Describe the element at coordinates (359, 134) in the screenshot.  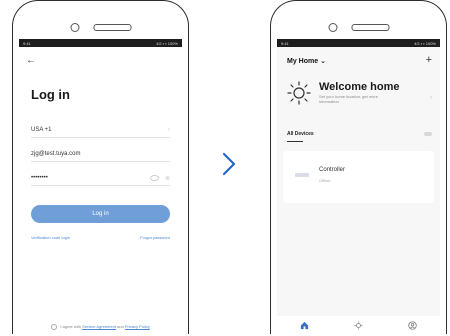
I see `devices-header: All Devices` at that location.